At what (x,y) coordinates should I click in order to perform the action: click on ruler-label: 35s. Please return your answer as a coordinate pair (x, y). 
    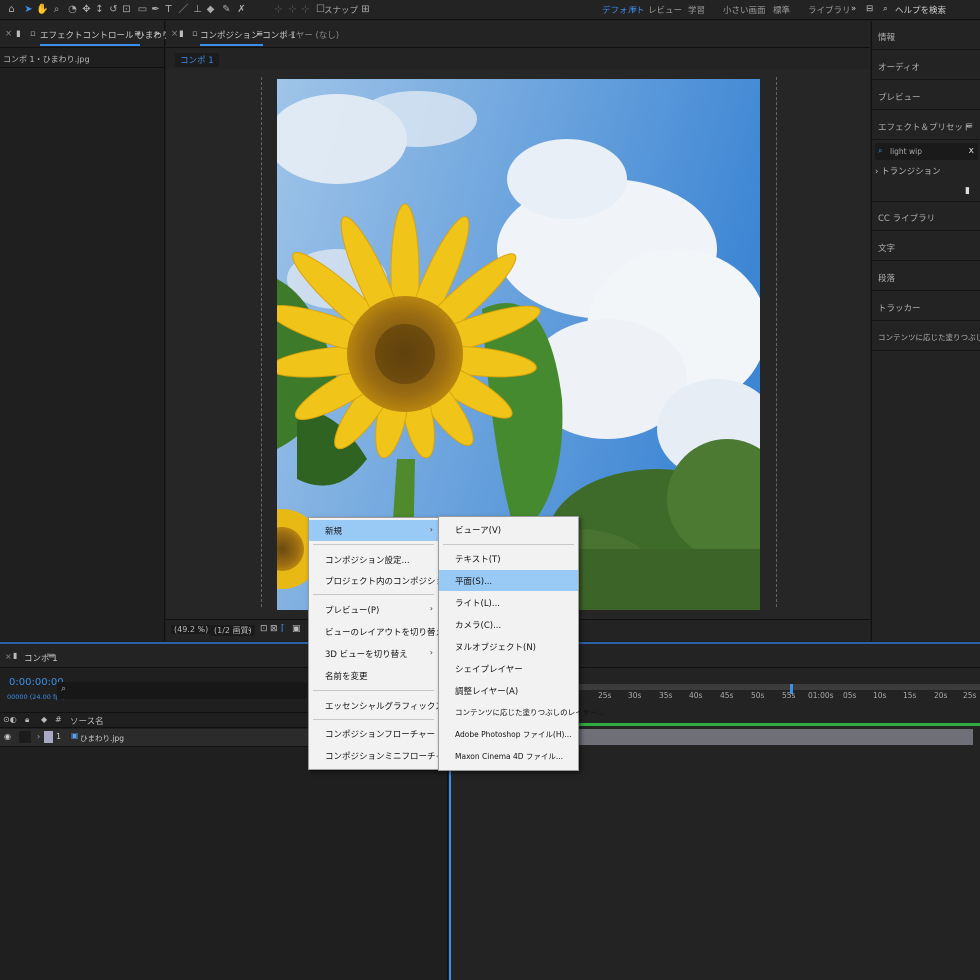
    Looking at the image, I should click on (666, 695).